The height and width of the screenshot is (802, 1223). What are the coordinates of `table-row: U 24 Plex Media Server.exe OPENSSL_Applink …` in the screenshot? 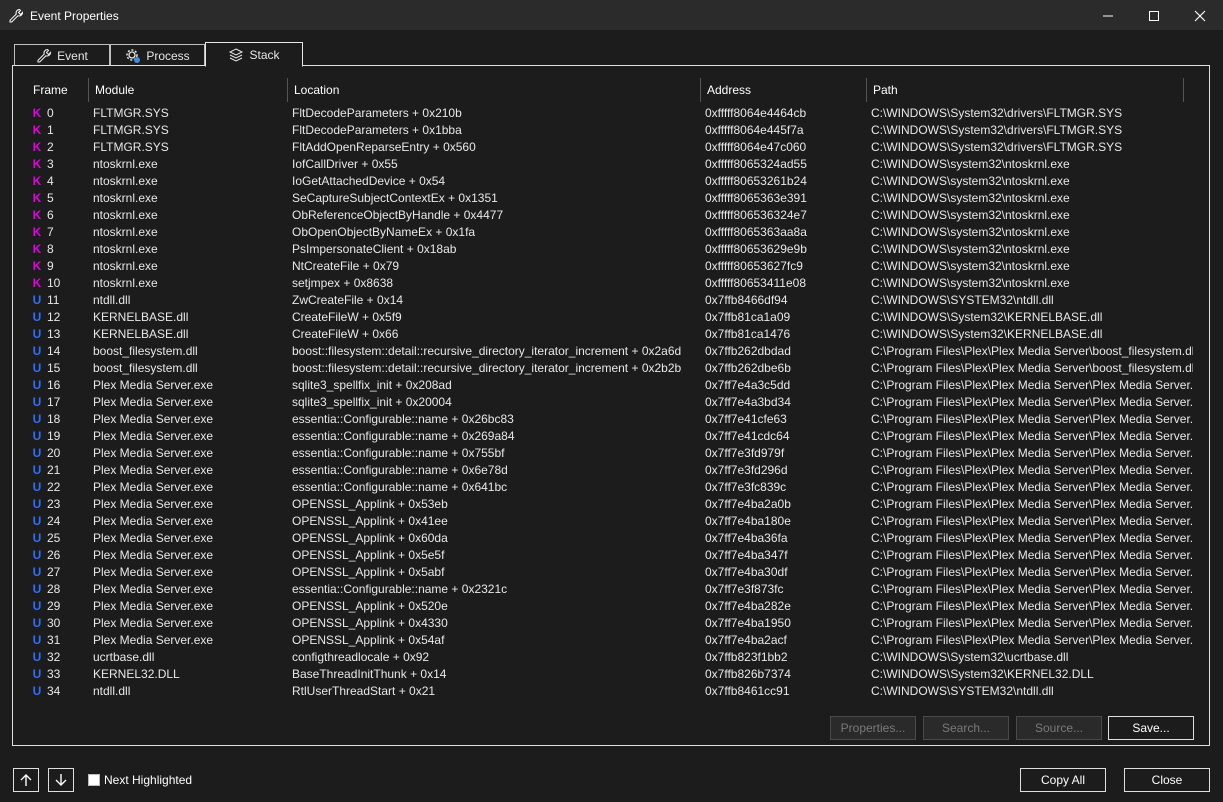 It's located at (611, 521).